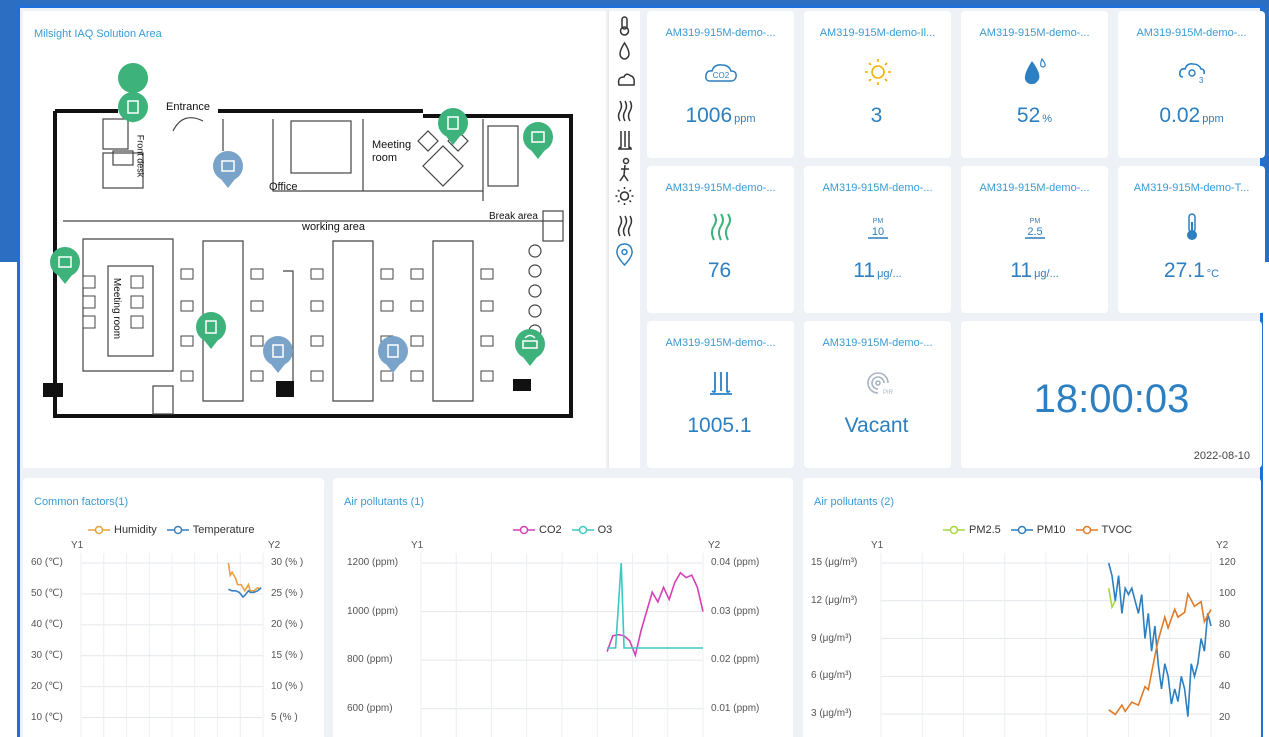 The height and width of the screenshot is (737, 1269). I want to click on svg-text: PIR, so click(888, 393).